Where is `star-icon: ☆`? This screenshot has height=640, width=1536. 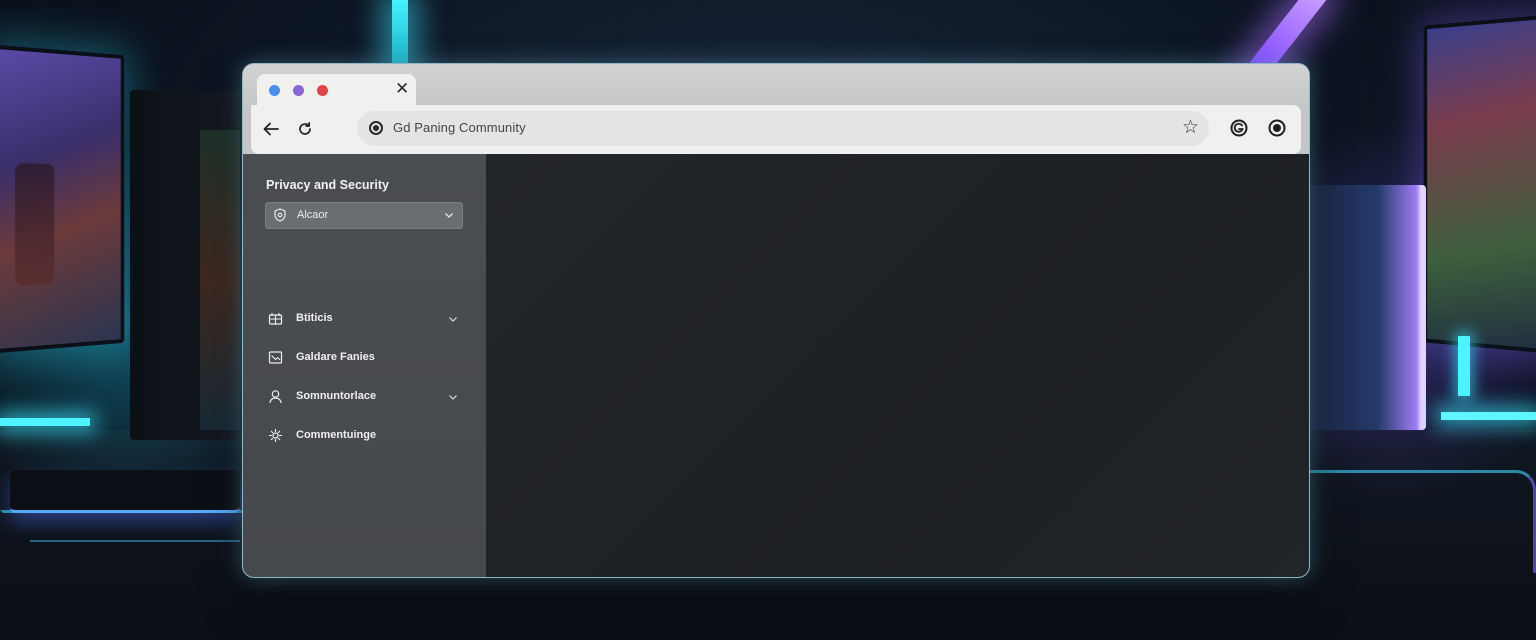 star-icon: ☆ is located at coordinates (1190, 128).